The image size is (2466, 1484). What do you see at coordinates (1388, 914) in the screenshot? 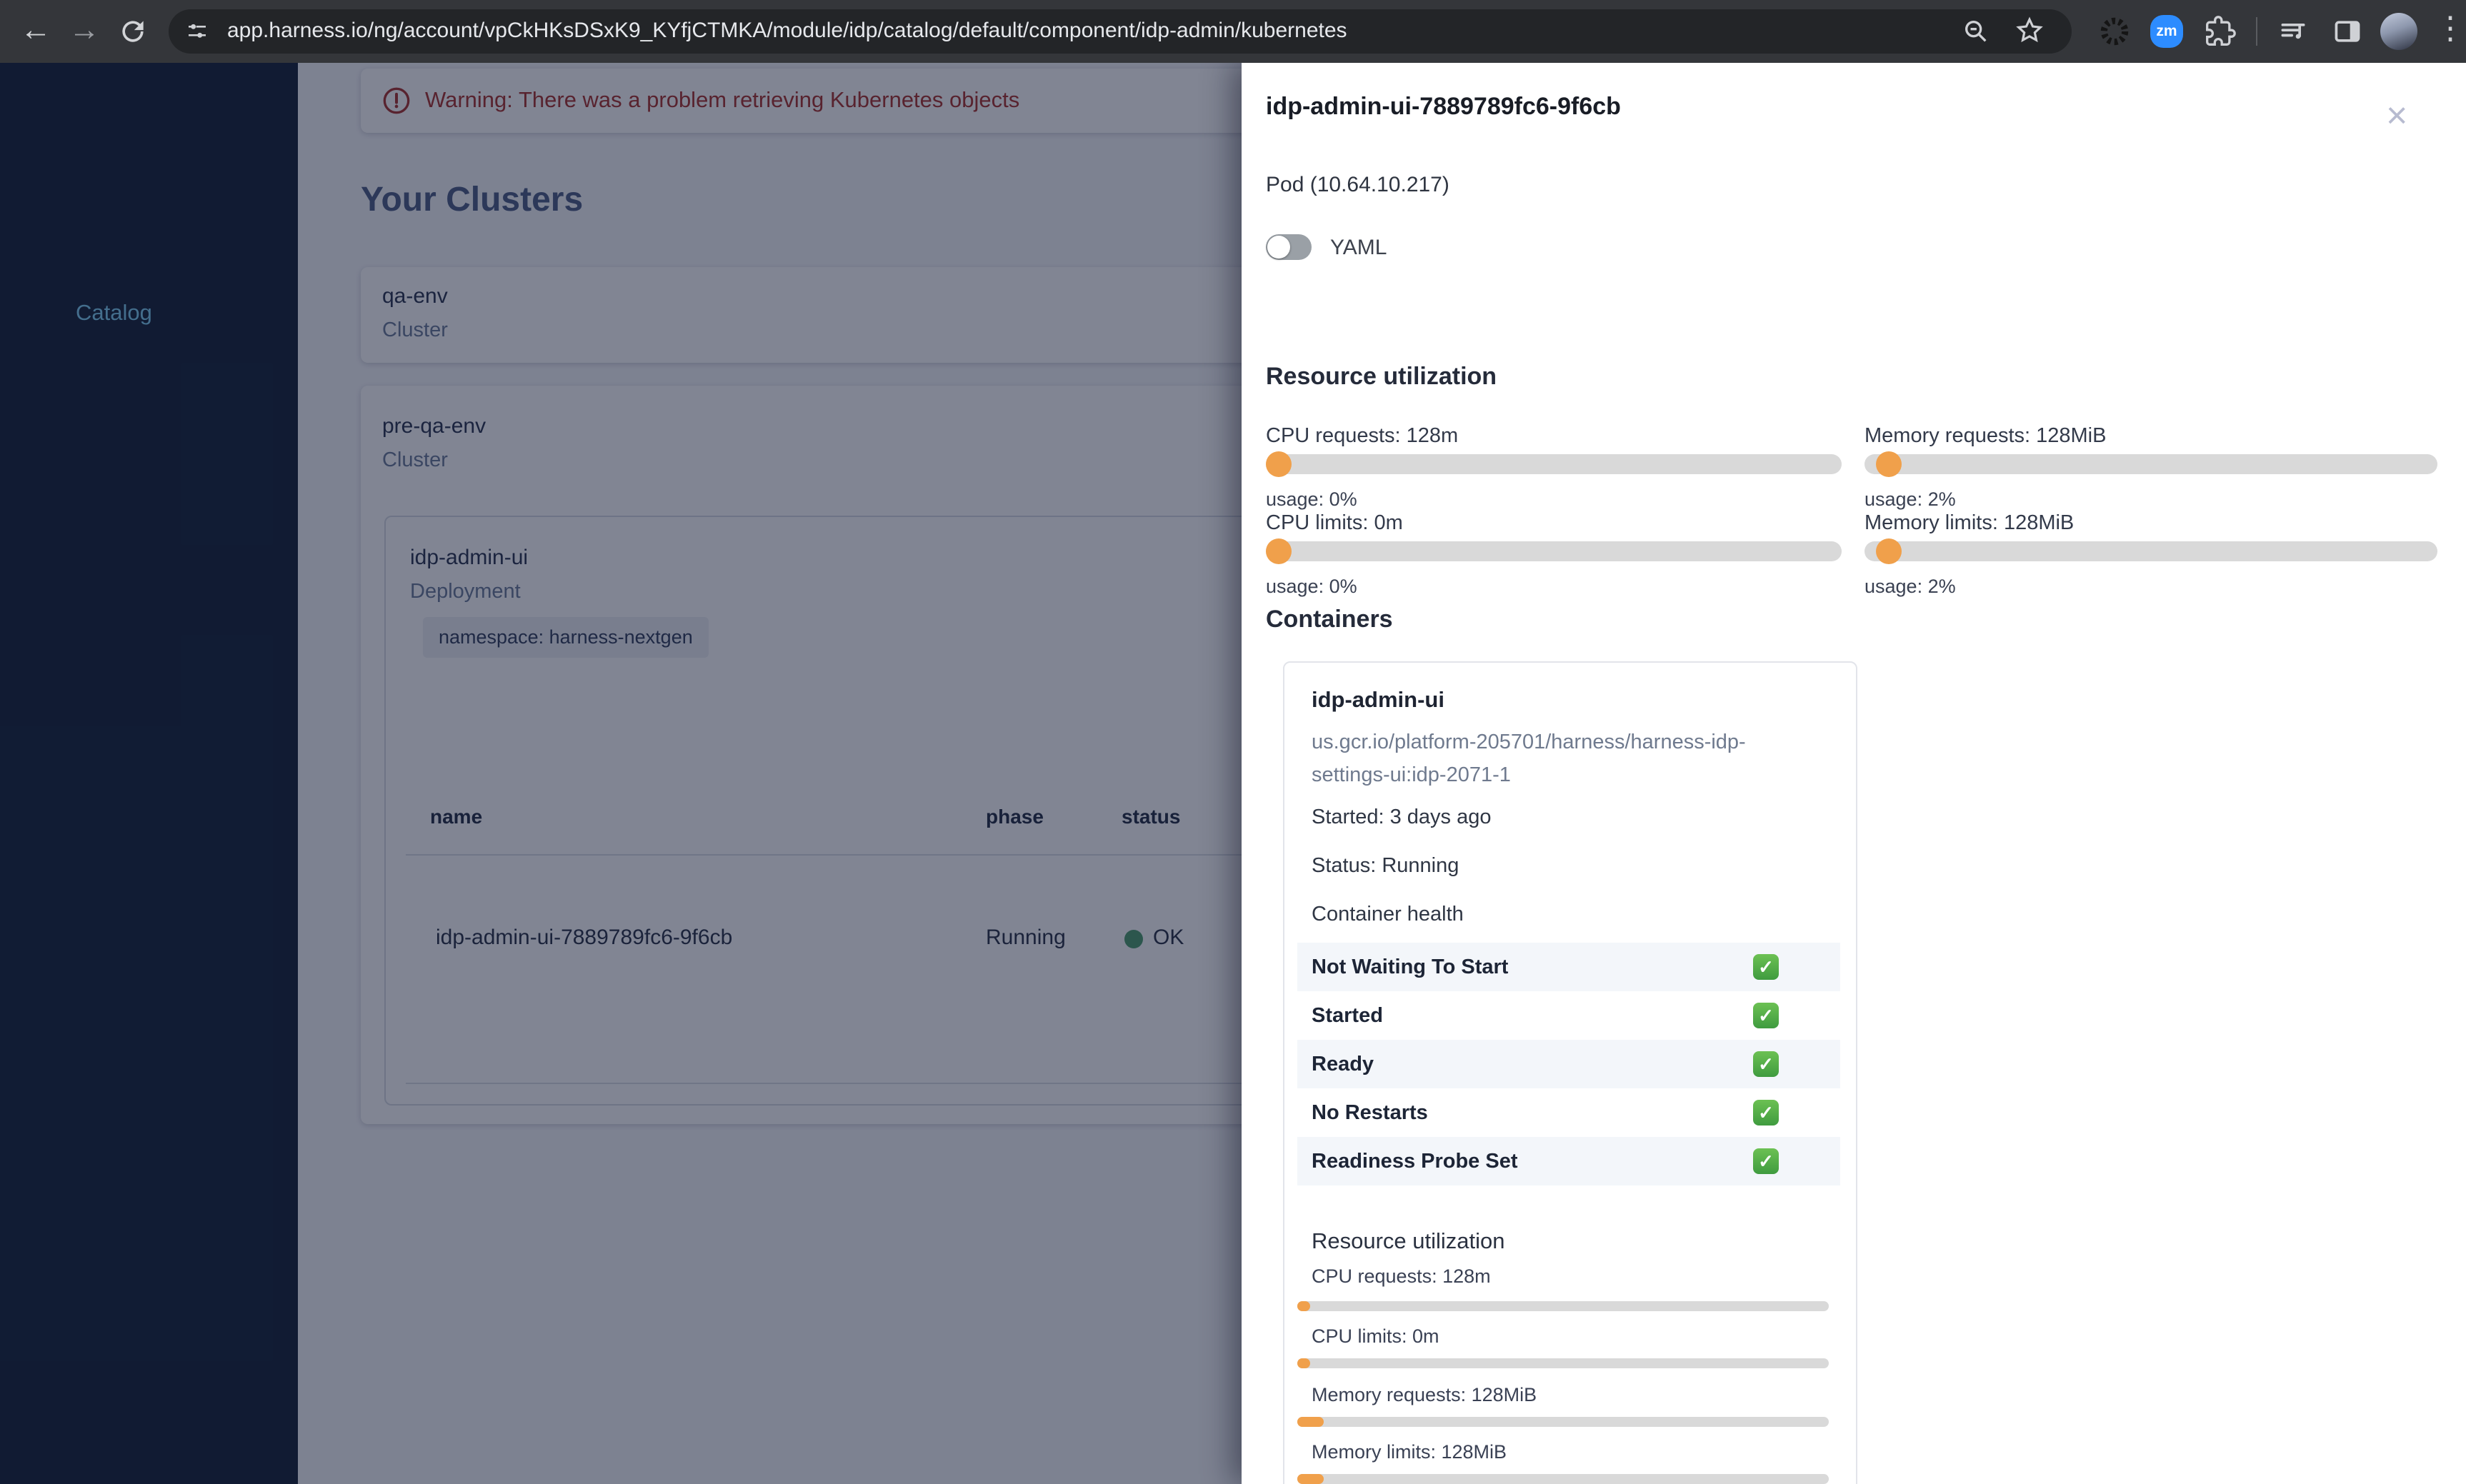
I see `container-health-heading: Container health` at bounding box center [1388, 914].